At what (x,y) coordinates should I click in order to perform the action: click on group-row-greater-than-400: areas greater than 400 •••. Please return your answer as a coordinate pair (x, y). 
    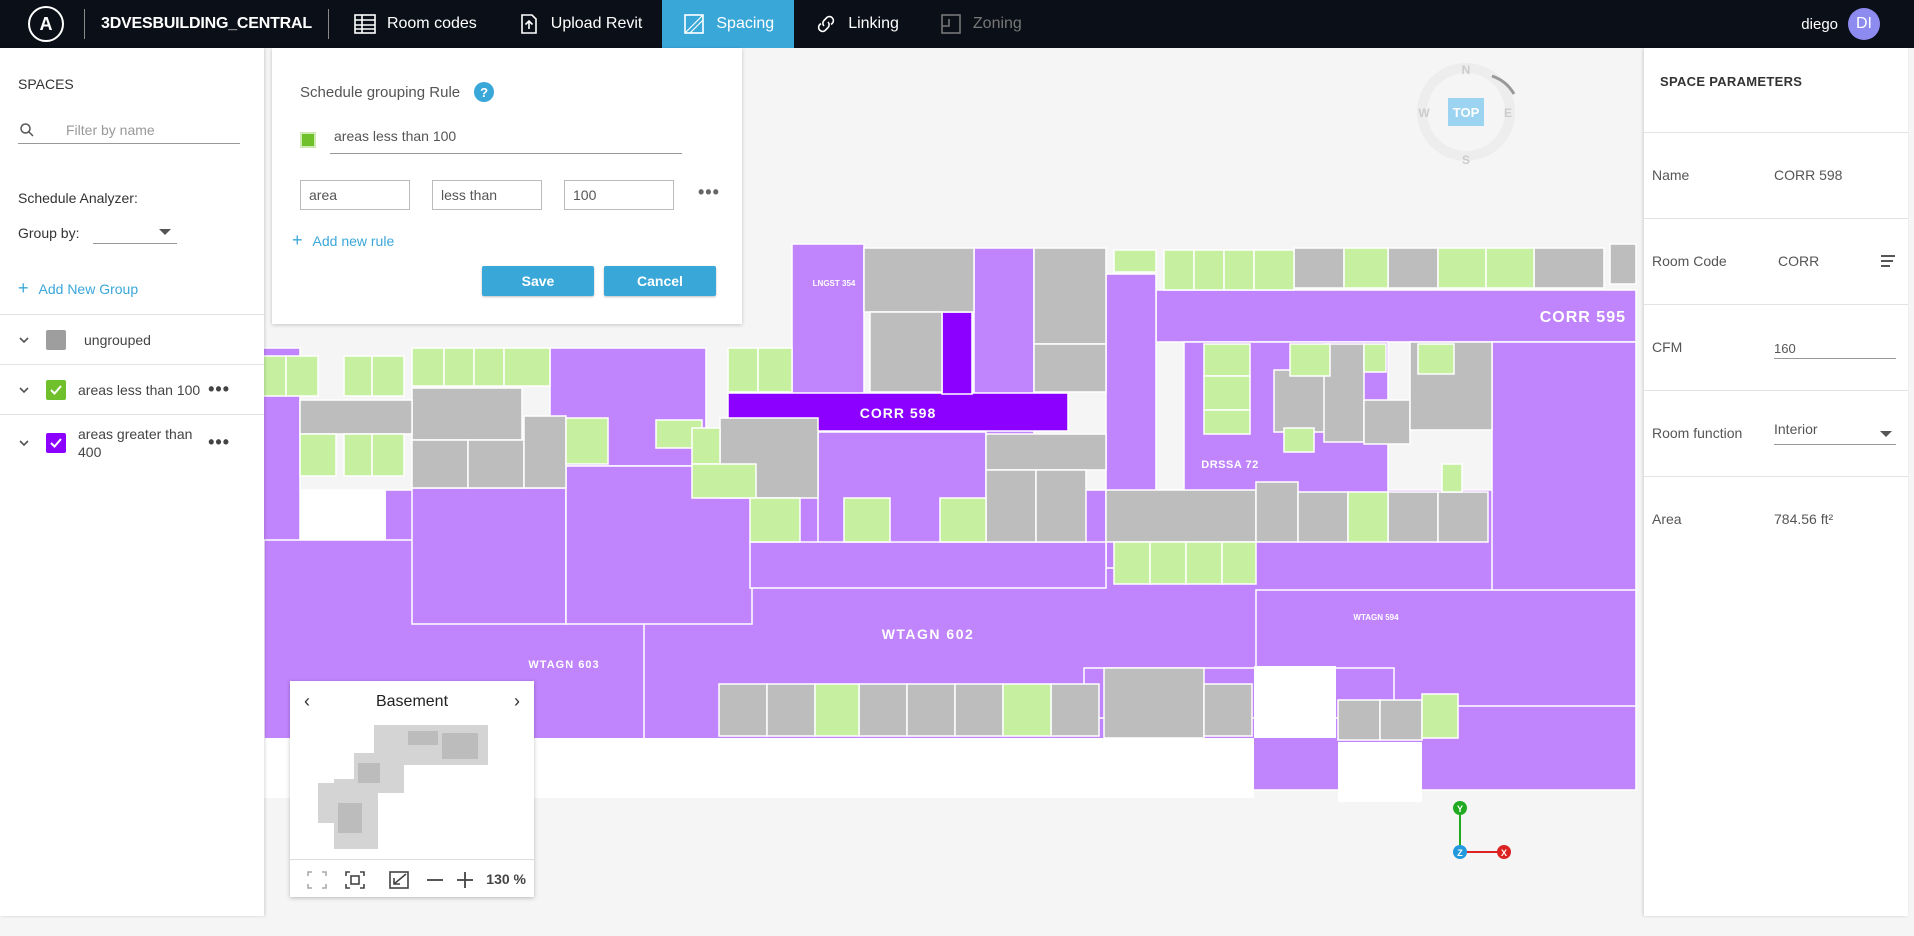
    Looking at the image, I should click on (132, 442).